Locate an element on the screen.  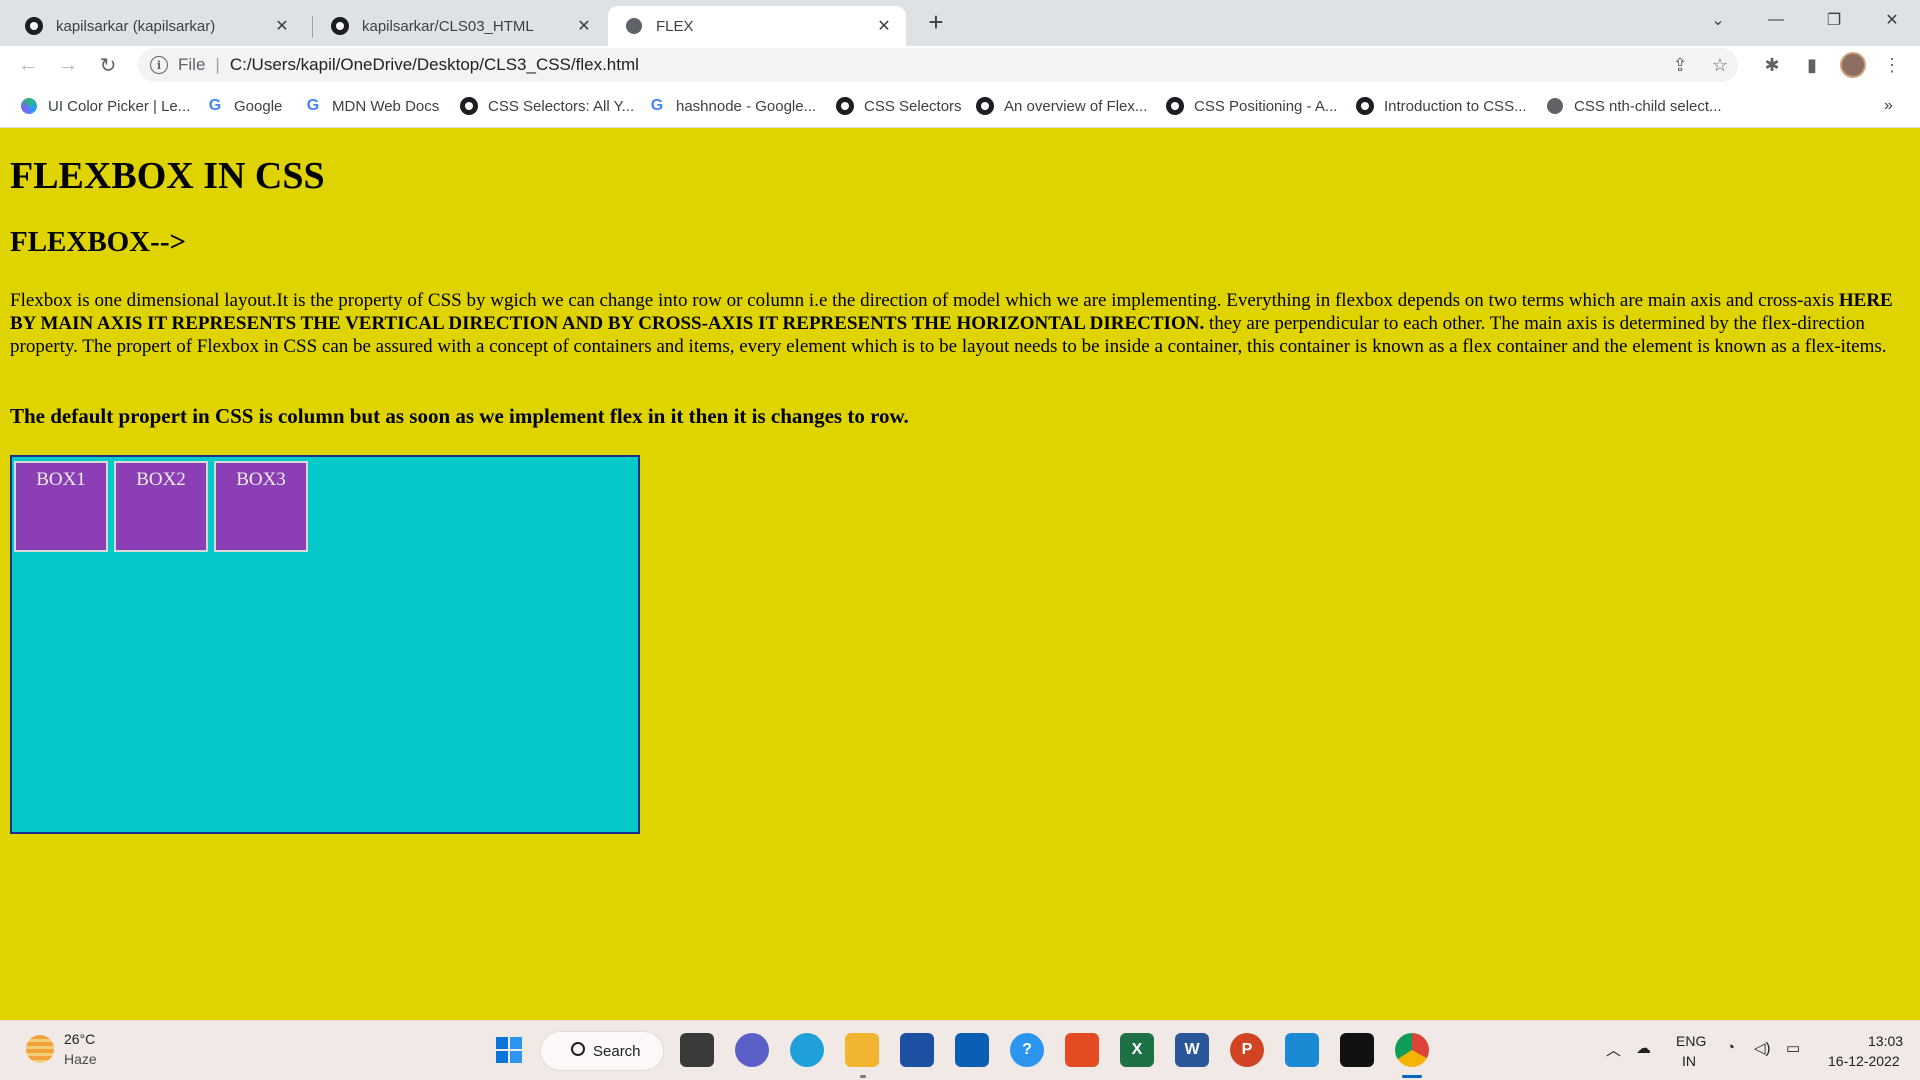
task-view-icon is located at coordinates (697, 1050).